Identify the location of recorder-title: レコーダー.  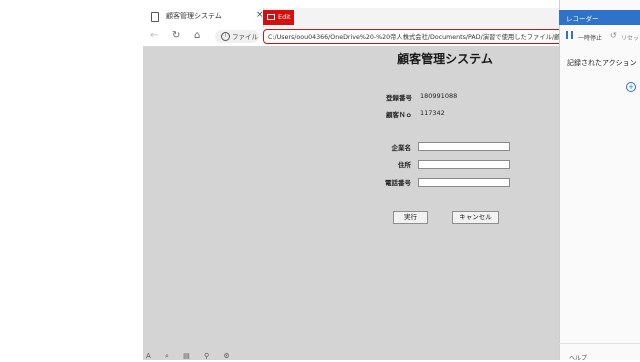
(582, 19).